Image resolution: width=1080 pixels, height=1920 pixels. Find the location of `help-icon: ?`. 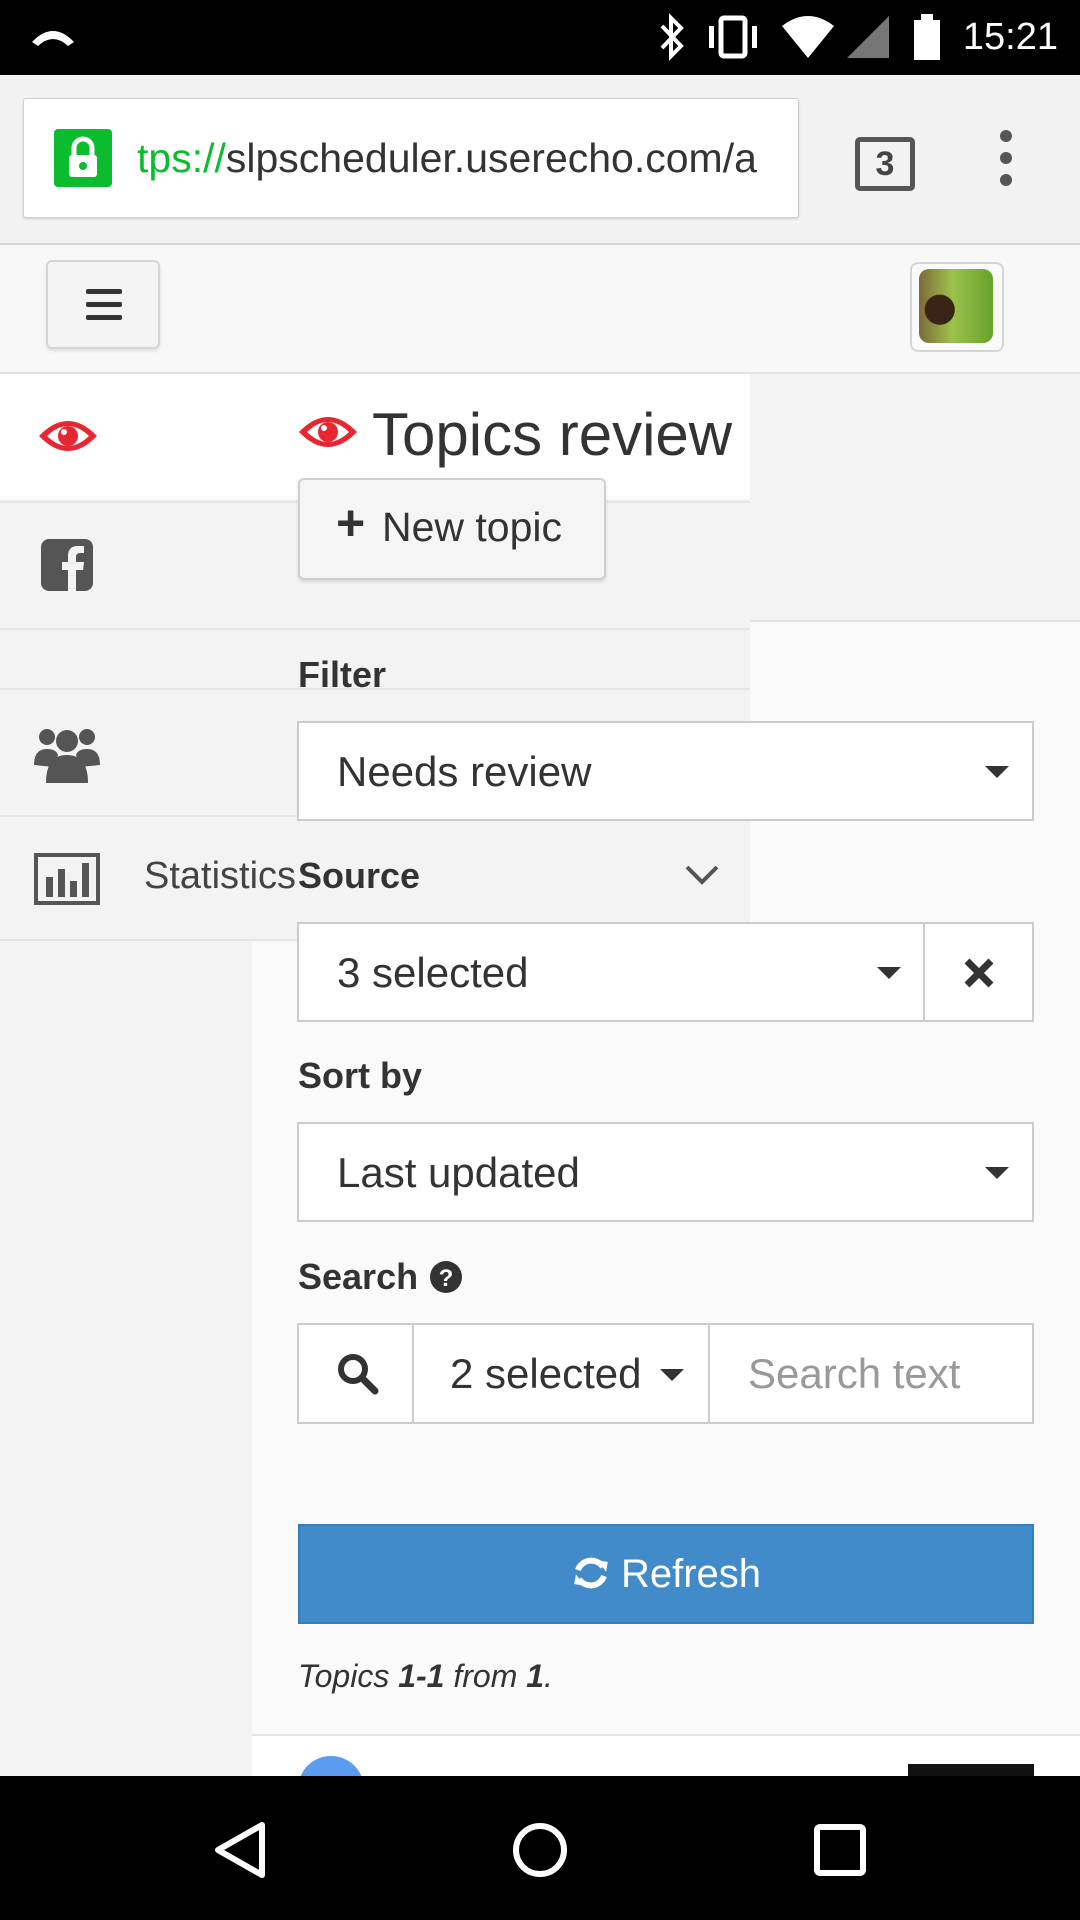

help-icon: ? is located at coordinates (446, 1277).